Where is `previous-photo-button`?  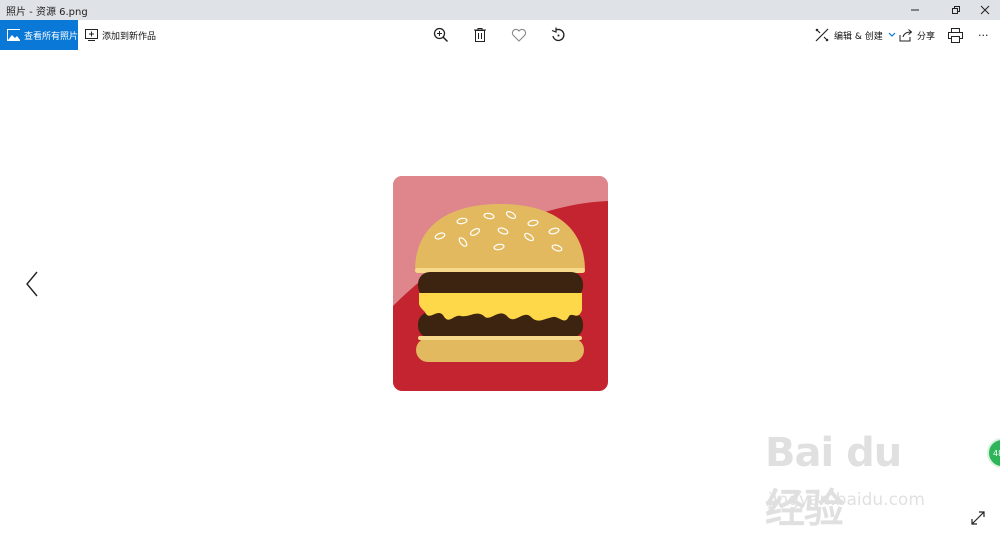
previous-photo-button is located at coordinates (32, 284).